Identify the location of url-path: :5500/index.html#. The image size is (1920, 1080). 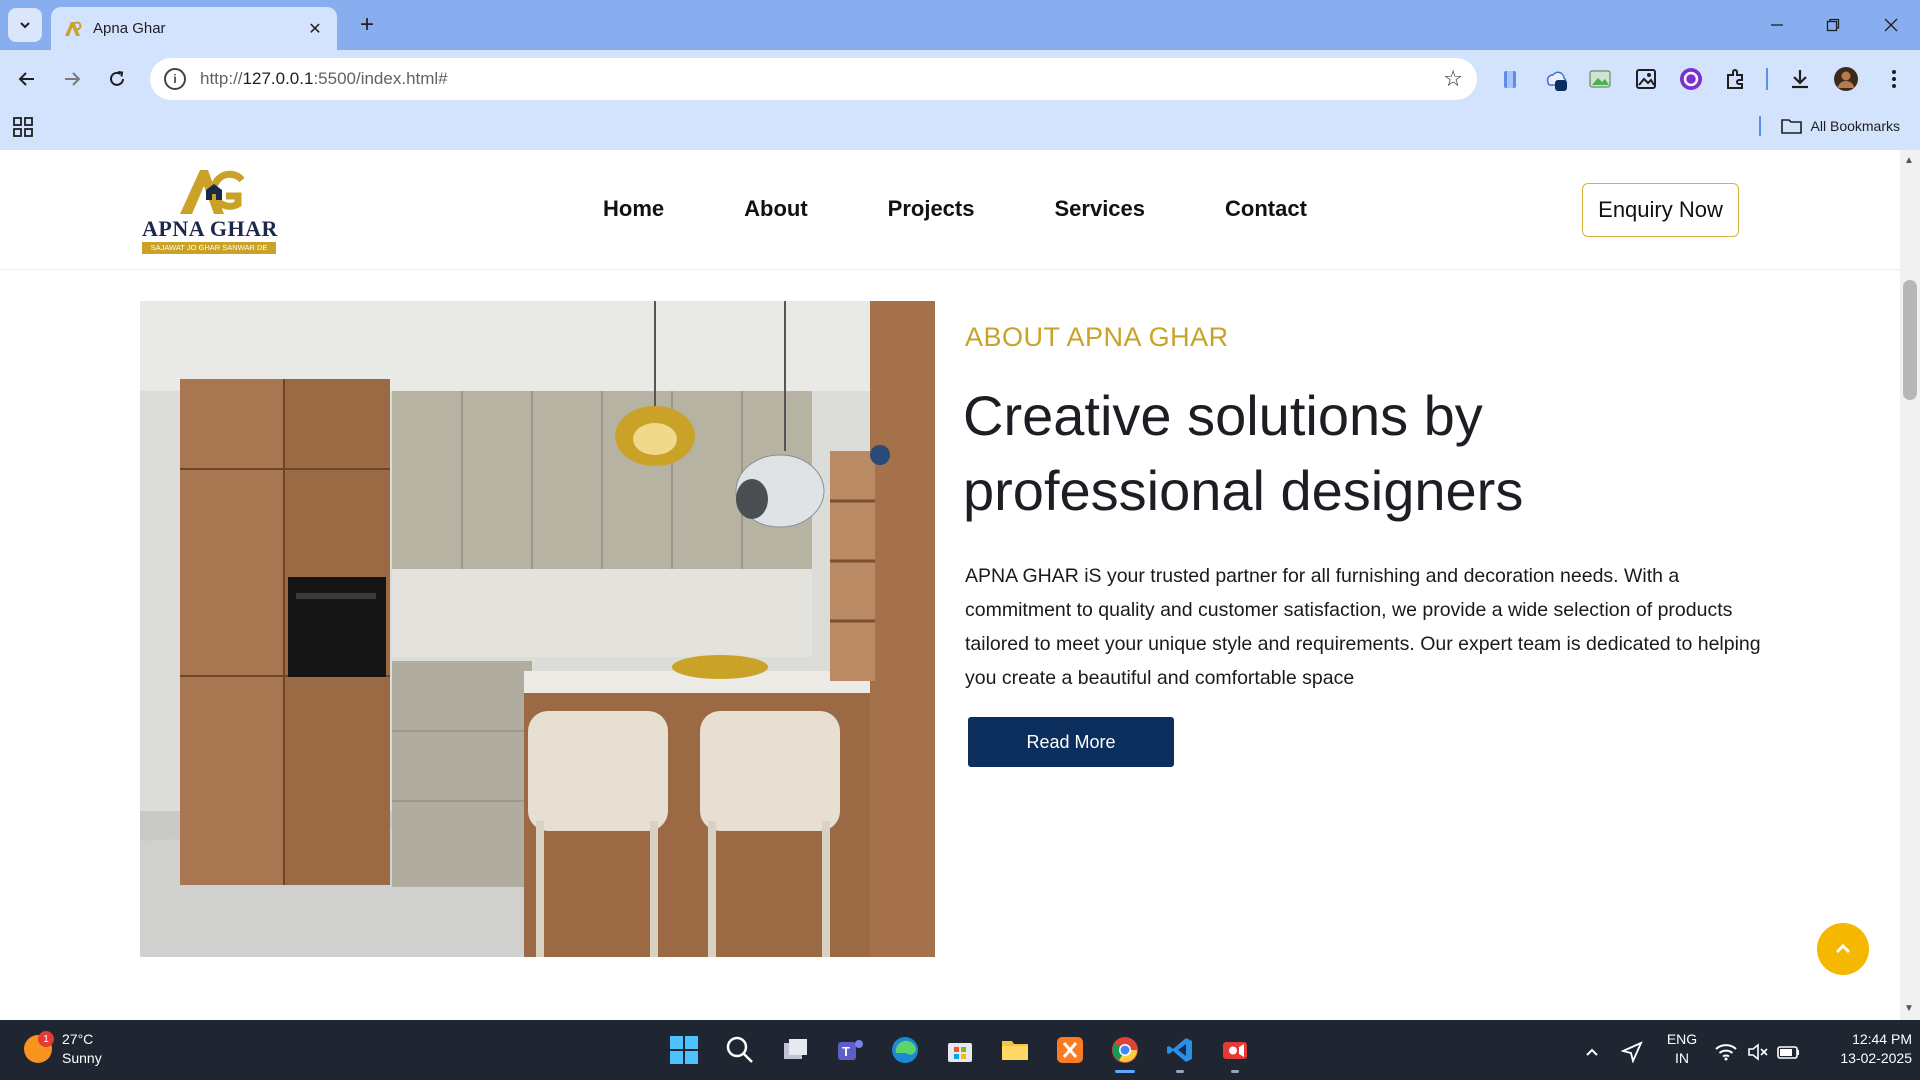
(380, 78).